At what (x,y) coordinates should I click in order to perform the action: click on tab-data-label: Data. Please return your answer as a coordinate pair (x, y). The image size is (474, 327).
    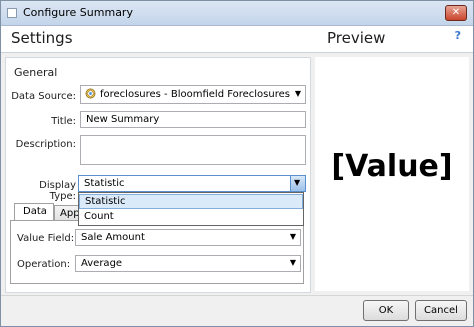
    Looking at the image, I should click on (35, 211).